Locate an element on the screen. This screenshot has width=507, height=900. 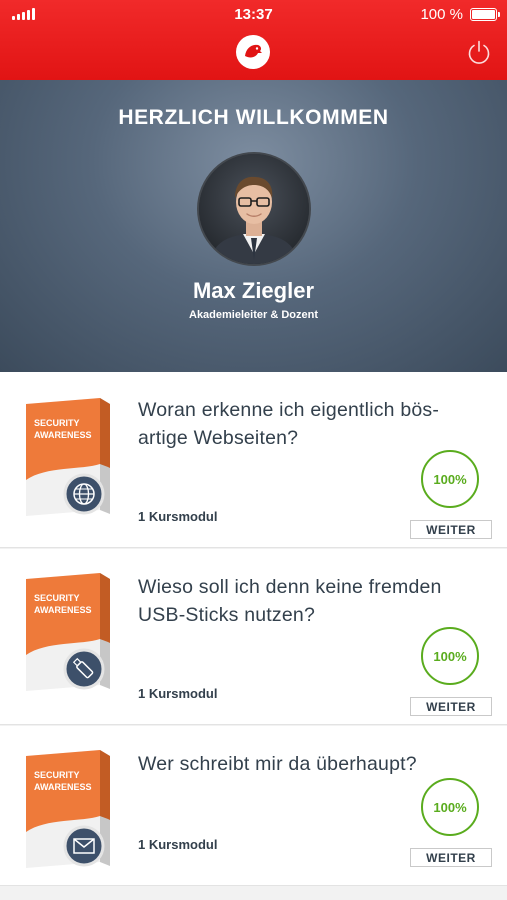
welcome-title: HERZLICH WILLKOMMEN is located at coordinates (253, 117).